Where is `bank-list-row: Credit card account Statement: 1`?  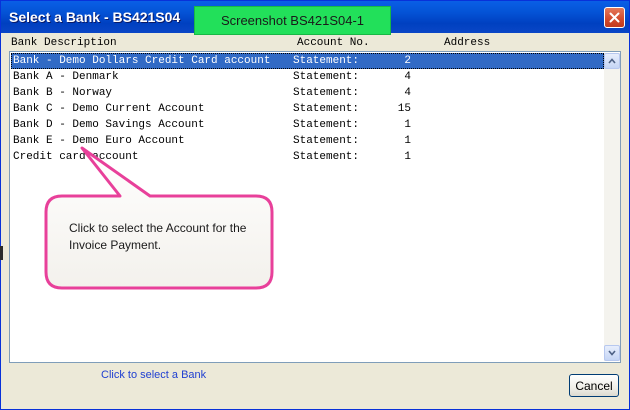 bank-list-row: Credit card account Statement: 1 is located at coordinates (307, 157).